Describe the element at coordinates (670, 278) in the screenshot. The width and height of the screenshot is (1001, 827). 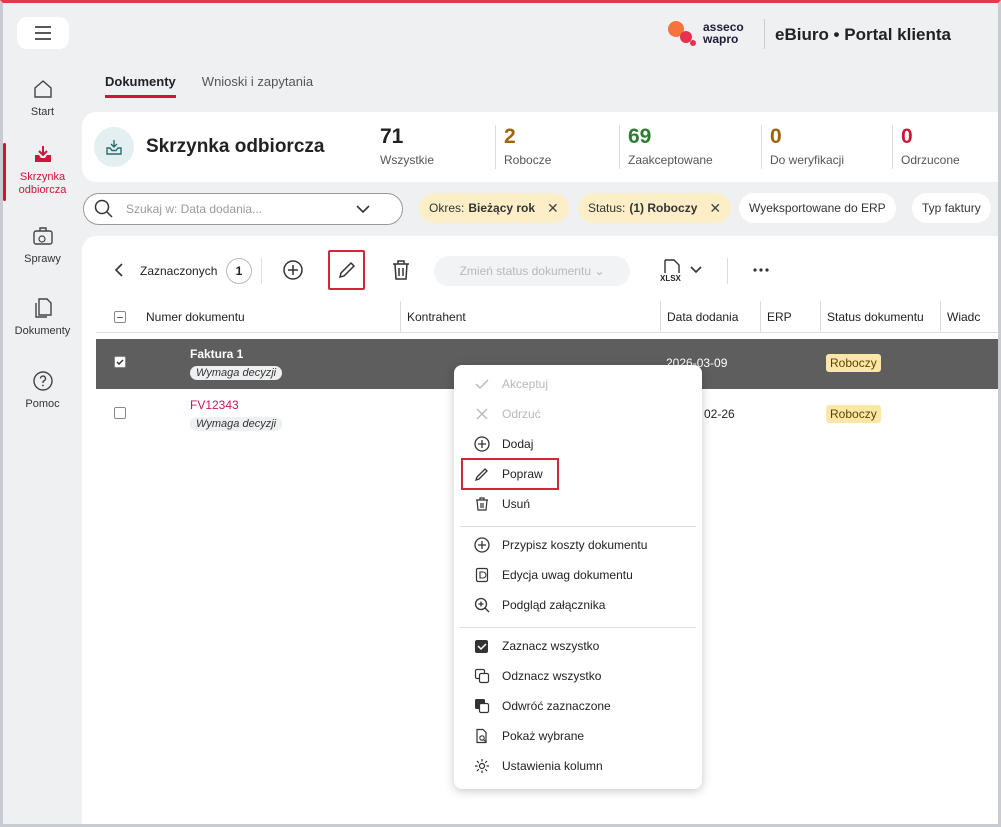
I see `export-format-label: XLSX` at that location.